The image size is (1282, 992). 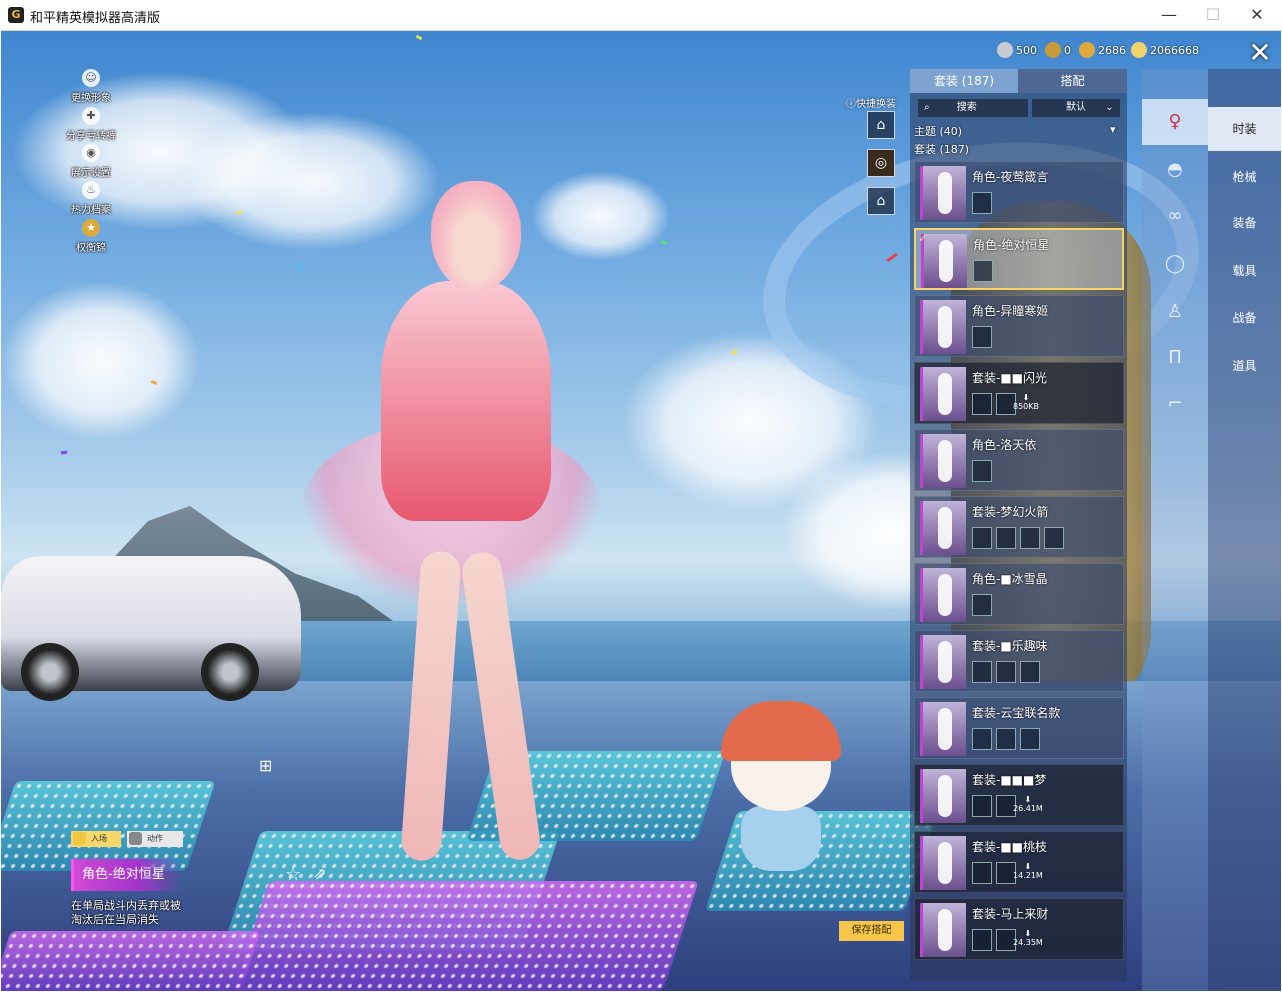 What do you see at coordinates (881, 125) in the screenshot?
I see `wardrobe-button: ⌂` at bounding box center [881, 125].